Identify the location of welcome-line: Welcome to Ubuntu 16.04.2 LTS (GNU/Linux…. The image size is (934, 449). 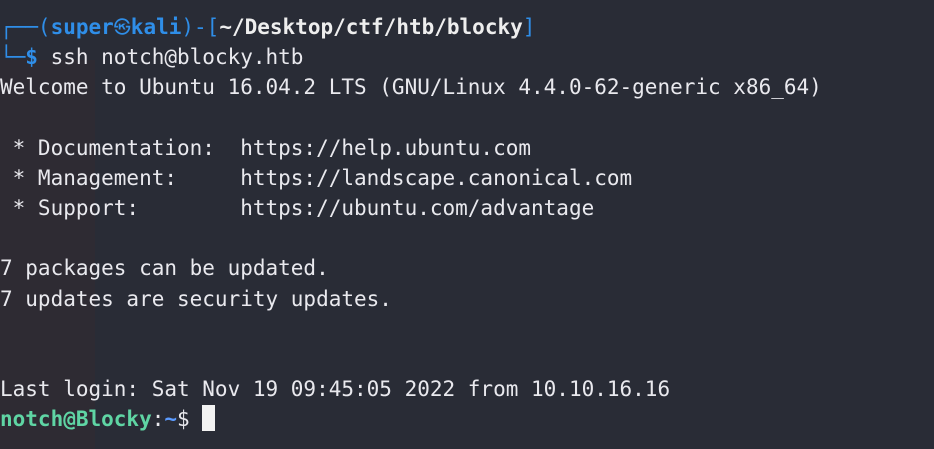
(411, 87).